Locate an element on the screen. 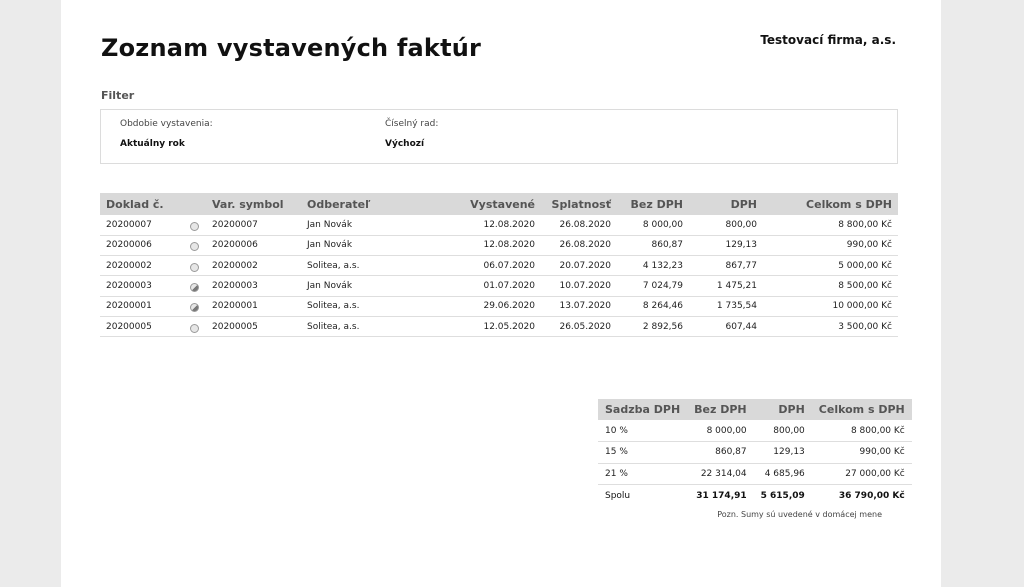 The image size is (1024, 587). col-vat-rate: Sadzba DPH is located at coordinates (643, 409).